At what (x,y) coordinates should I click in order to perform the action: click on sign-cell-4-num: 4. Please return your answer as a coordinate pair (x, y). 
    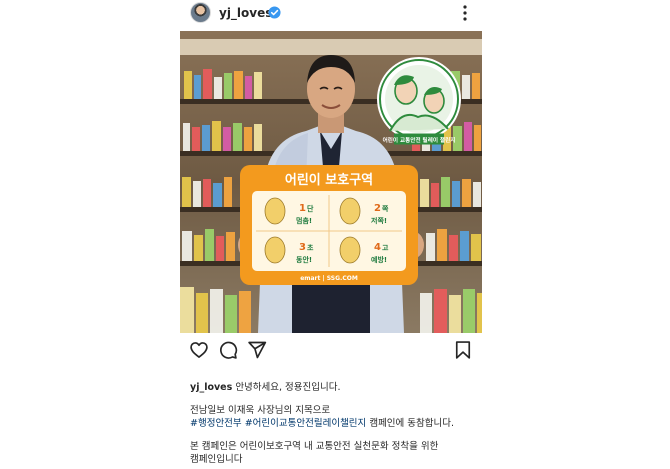
    Looking at the image, I should click on (377, 247).